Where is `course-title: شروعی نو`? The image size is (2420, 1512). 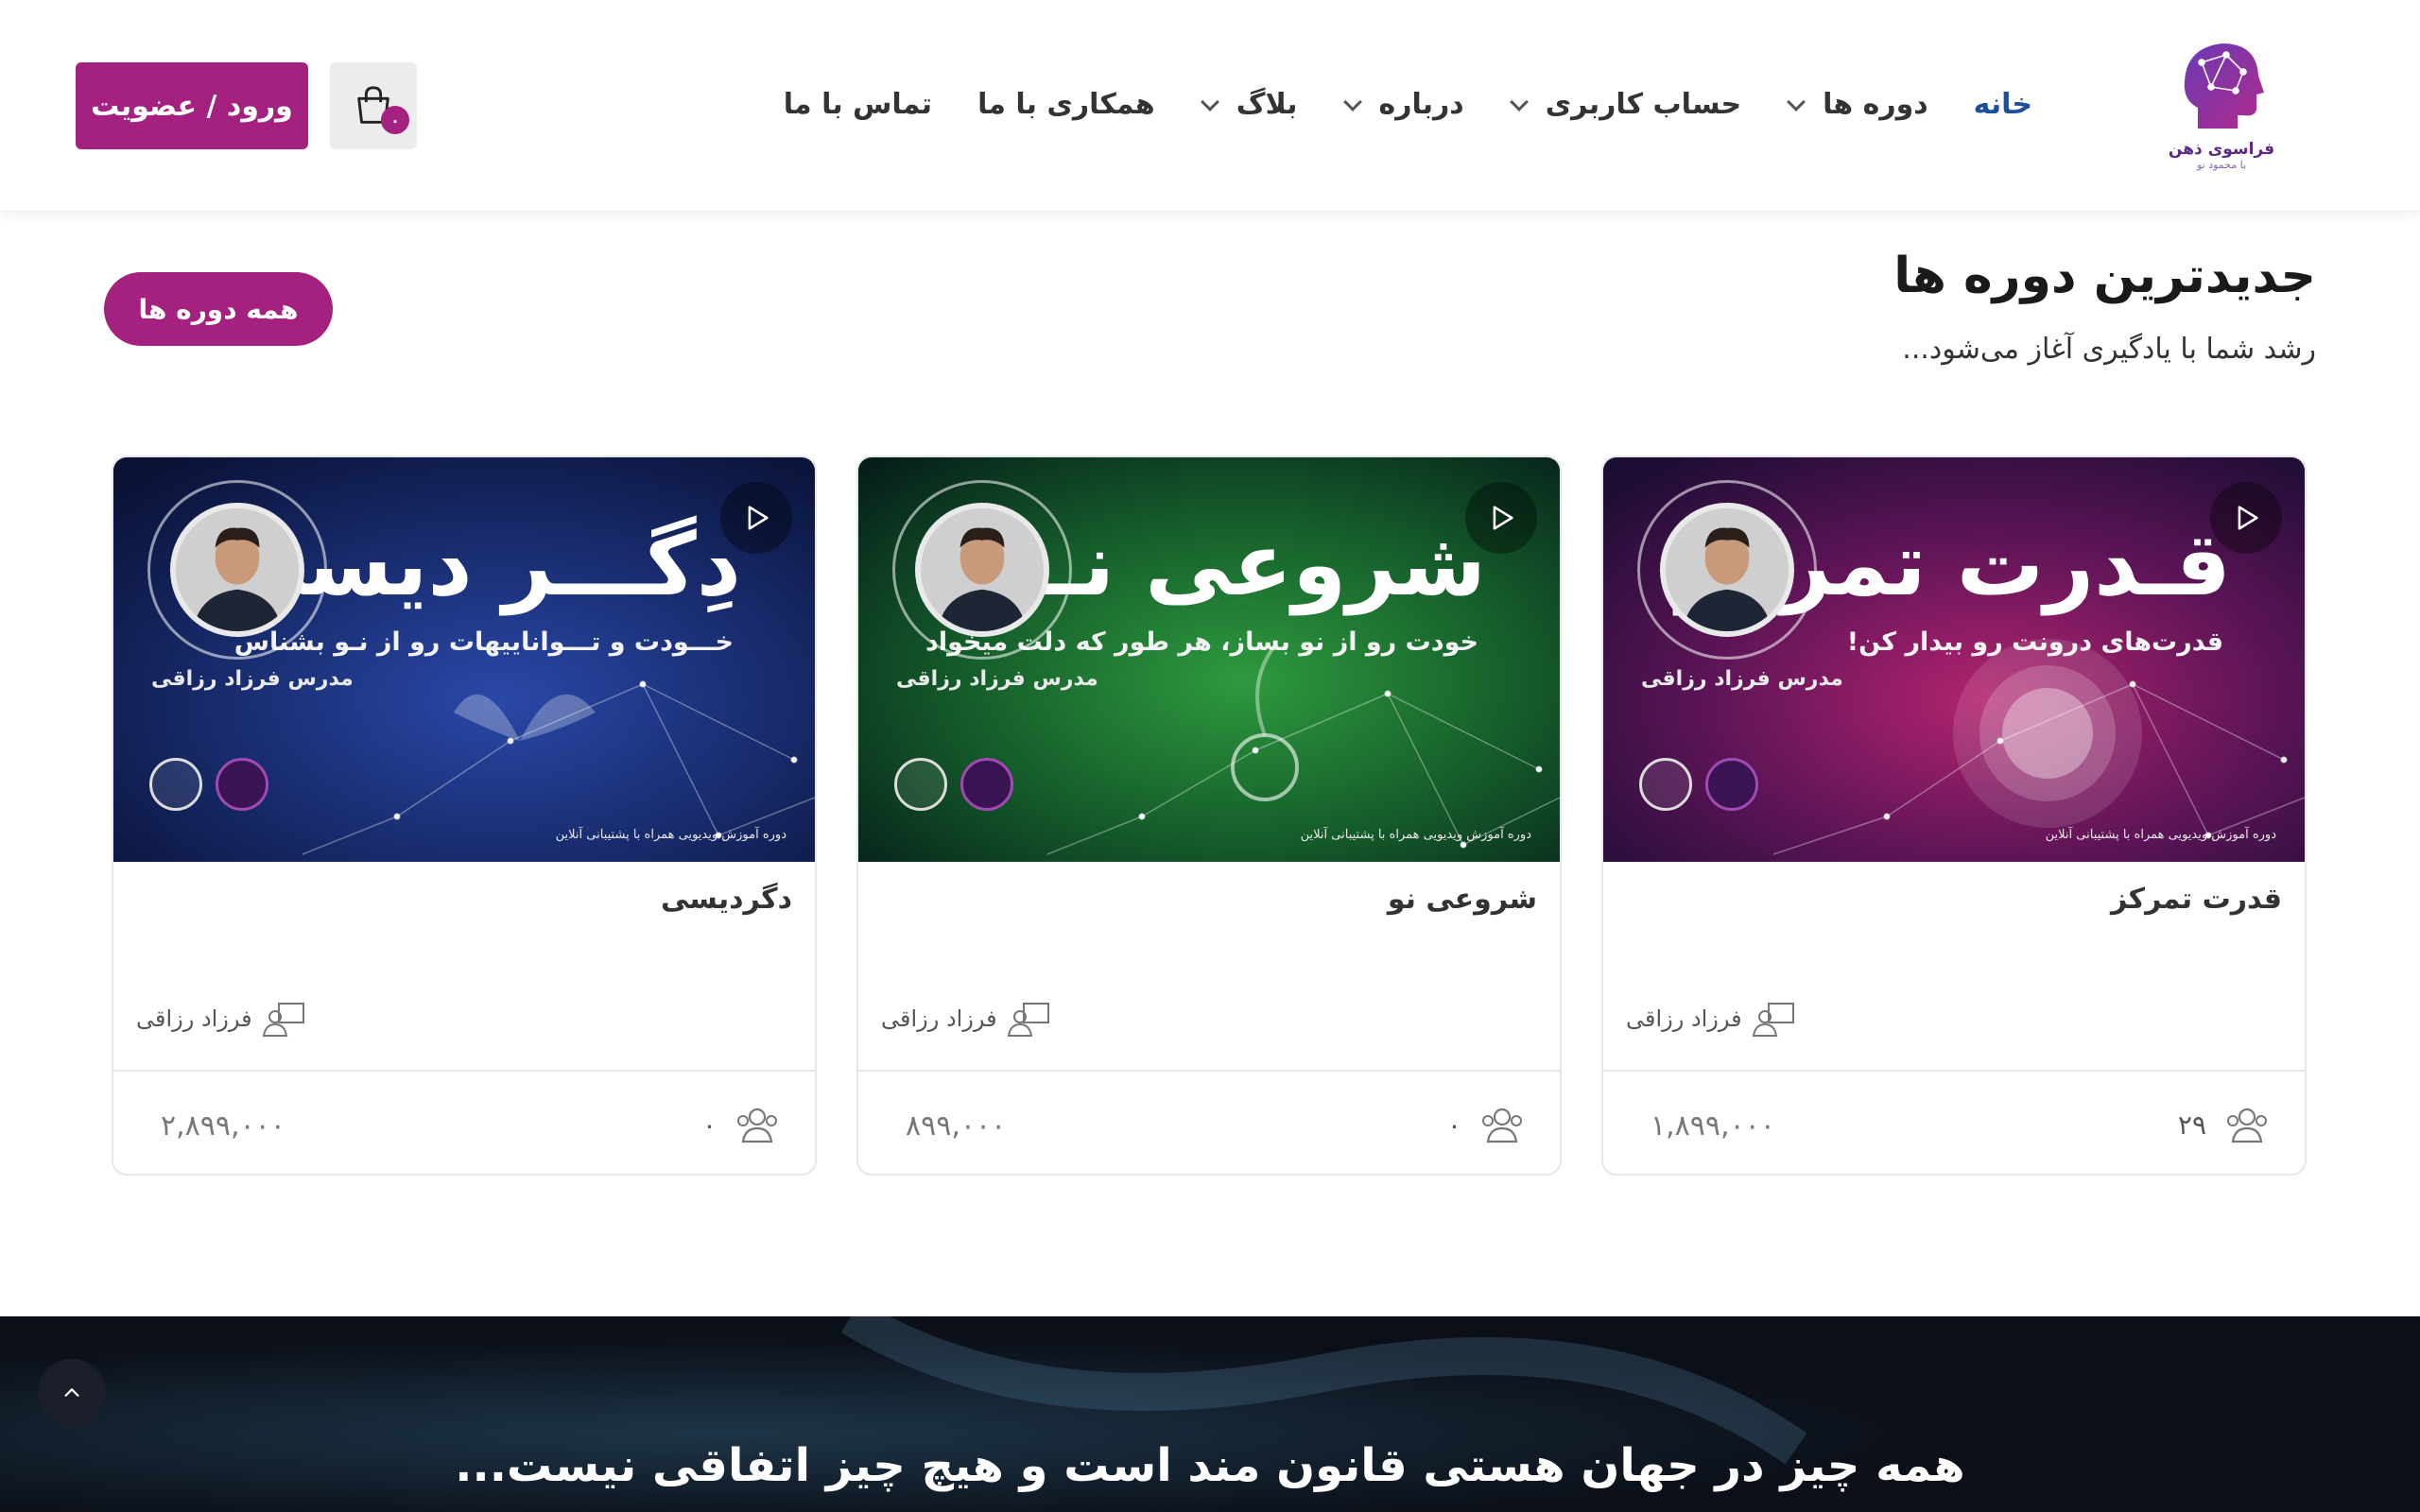
course-title: شروعی نو is located at coordinates (1462, 899).